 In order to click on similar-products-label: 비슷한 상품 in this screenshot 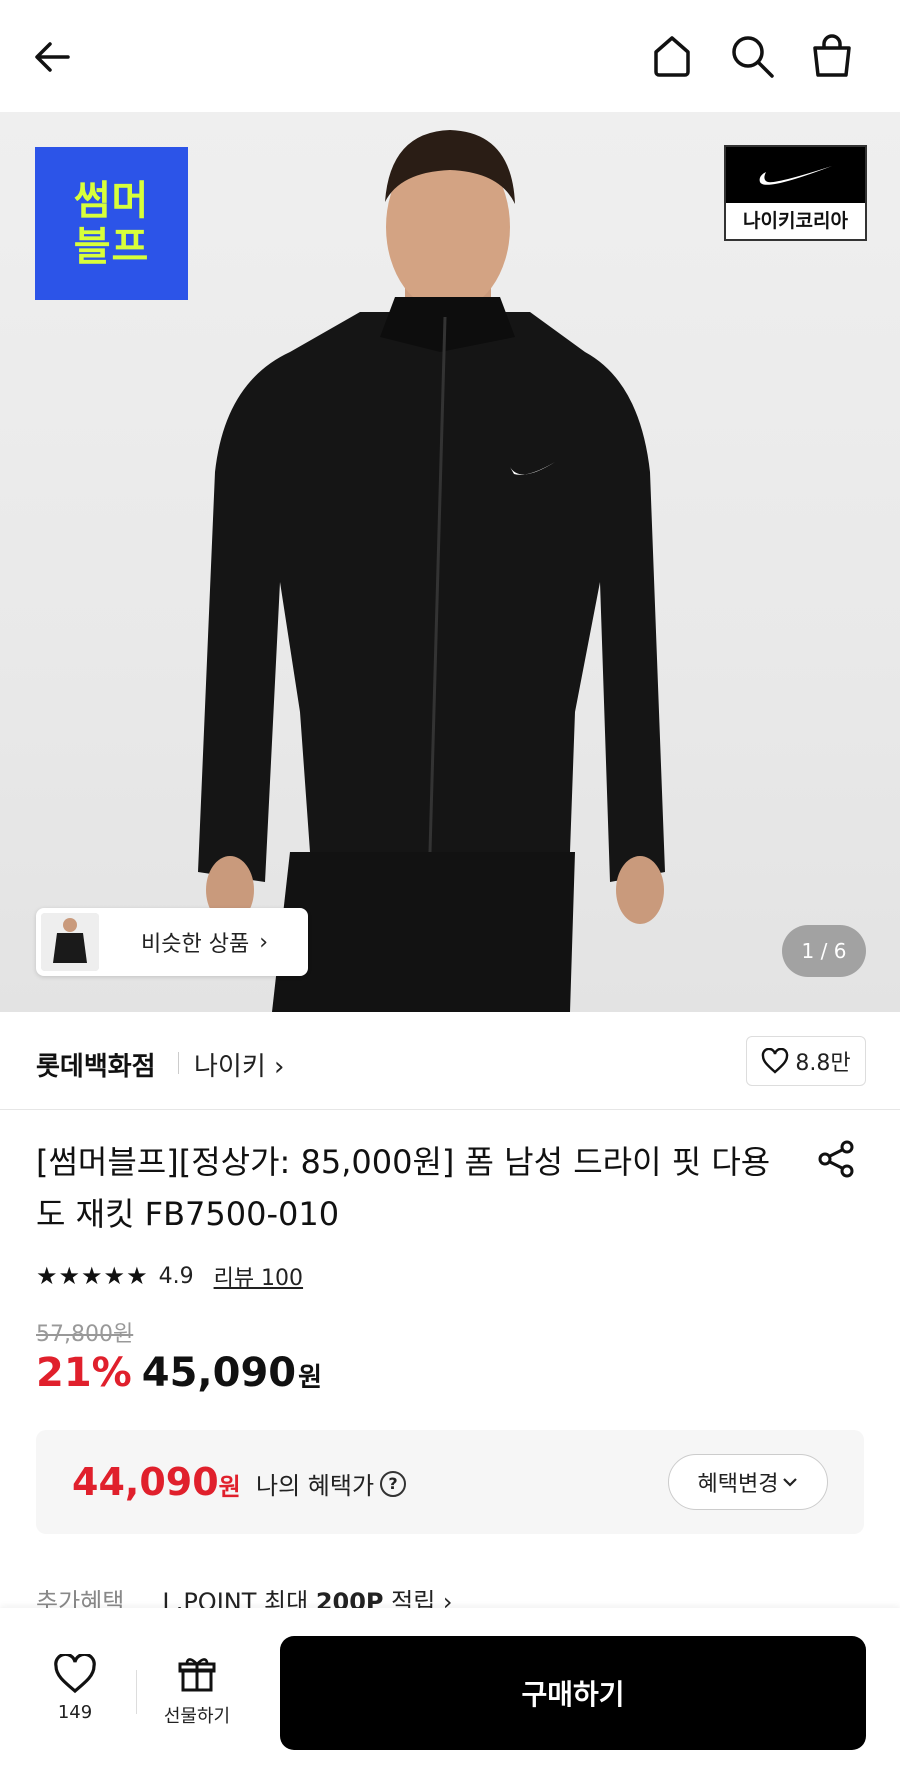, I will do `click(195, 944)`.